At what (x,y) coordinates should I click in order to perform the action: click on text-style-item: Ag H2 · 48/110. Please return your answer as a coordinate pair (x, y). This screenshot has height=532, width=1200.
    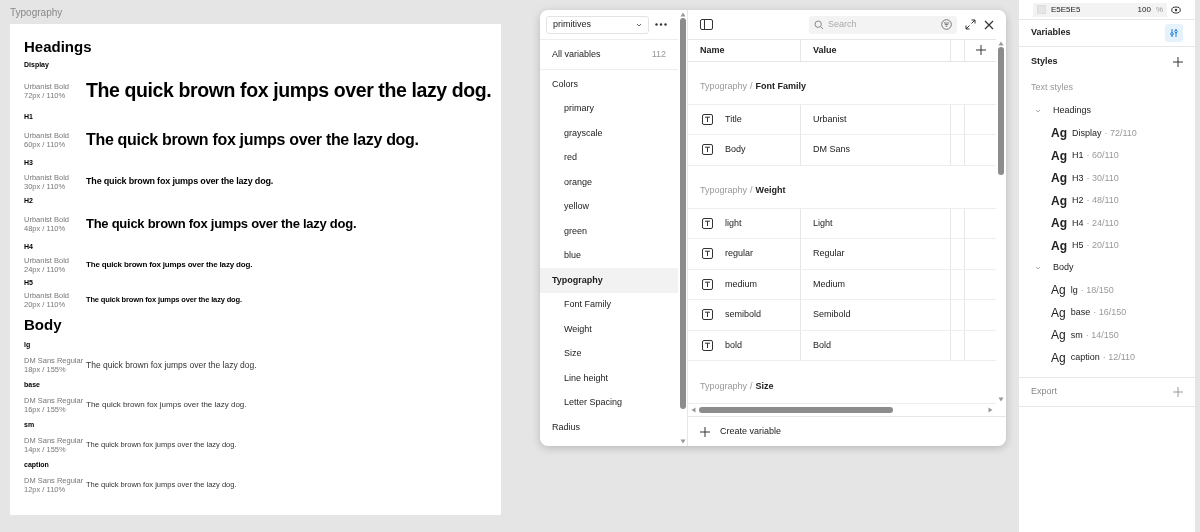
    Looking at the image, I should click on (1107, 200).